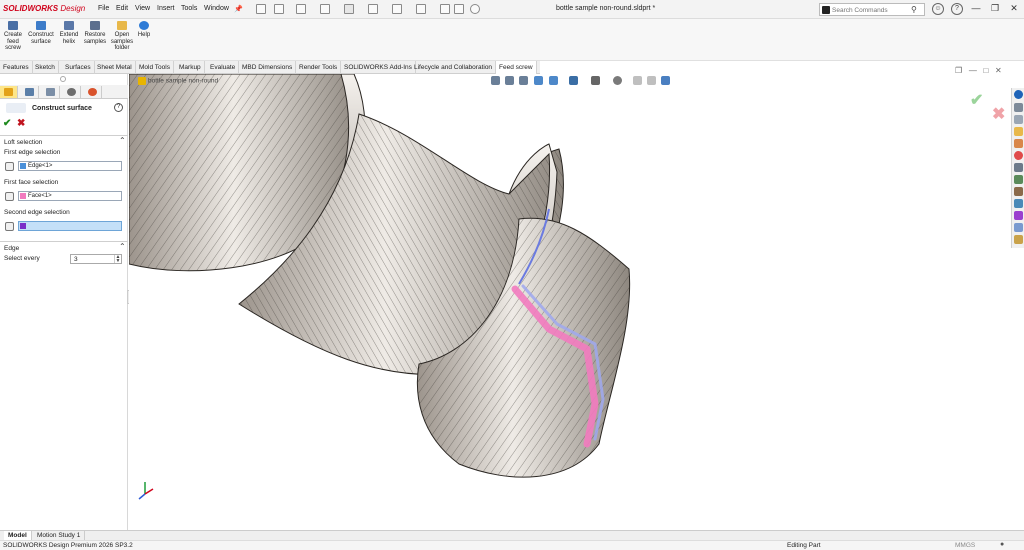 The height and width of the screenshot is (550, 1024). I want to click on file-properties-icon, so click(459, 9).